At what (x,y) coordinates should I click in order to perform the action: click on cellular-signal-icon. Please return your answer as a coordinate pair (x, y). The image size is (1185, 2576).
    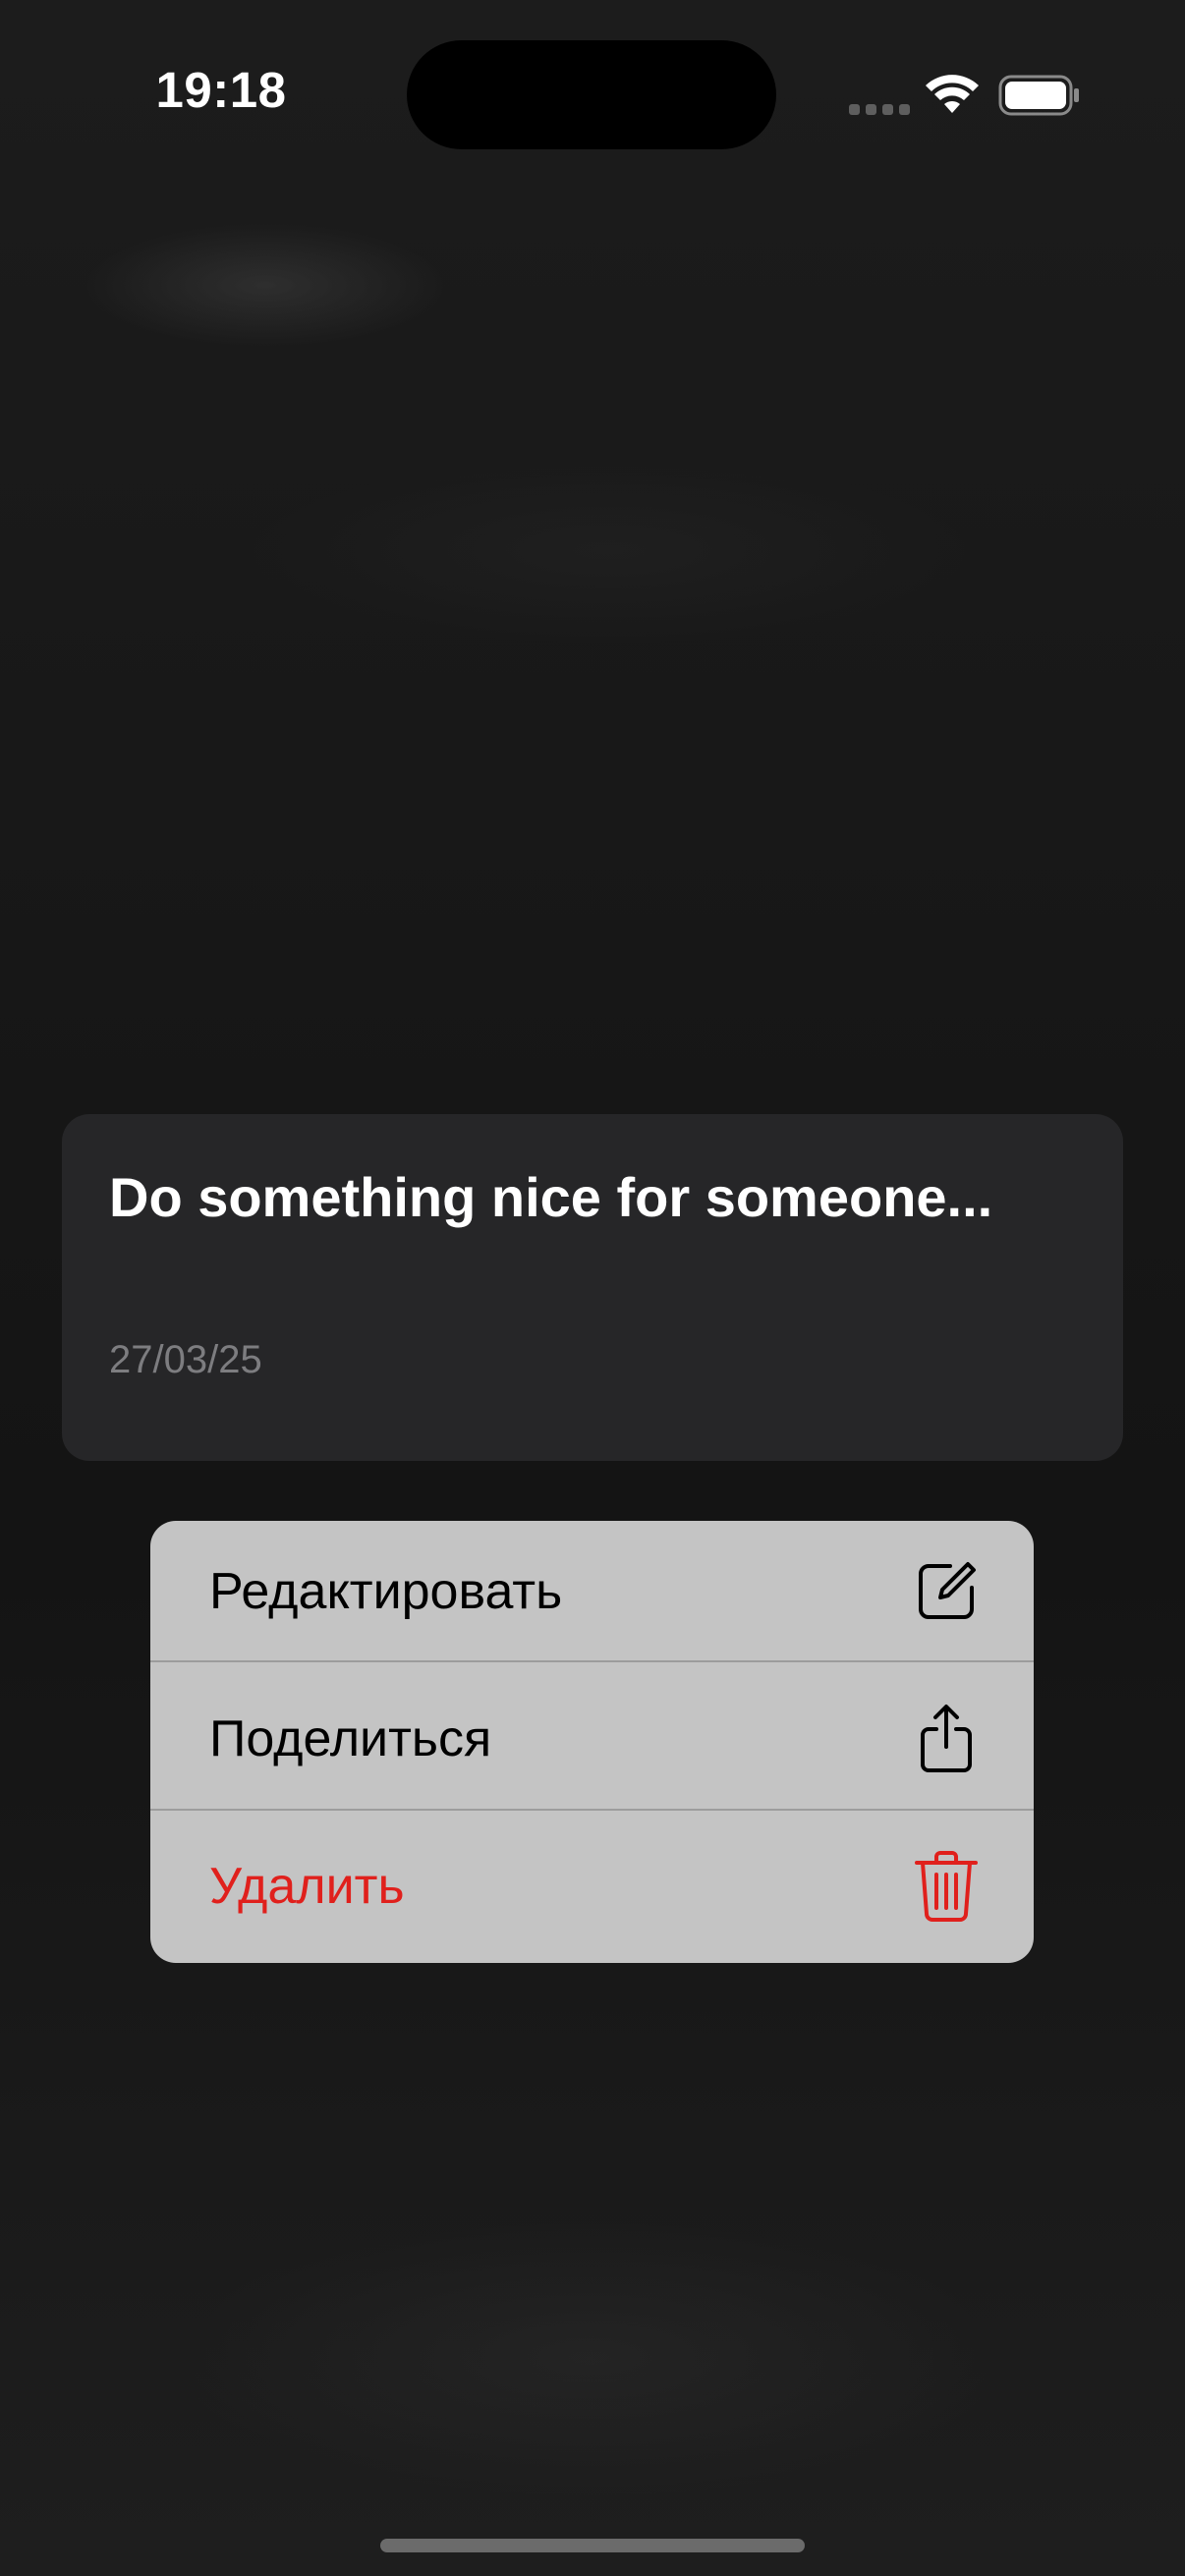
    Looking at the image, I should click on (880, 109).